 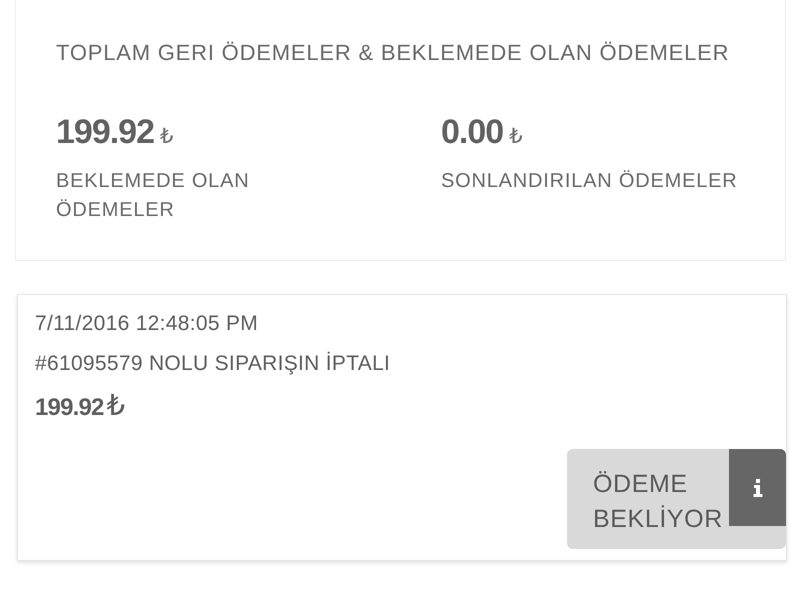 What do you see at coordinates (393, 53) in the screenshot?
I see `summary-title: TOPLAM GERI ÖDEMELER & BEKLEMEDE OLAN ÖDEMELER` at bounding box center [393, 53].